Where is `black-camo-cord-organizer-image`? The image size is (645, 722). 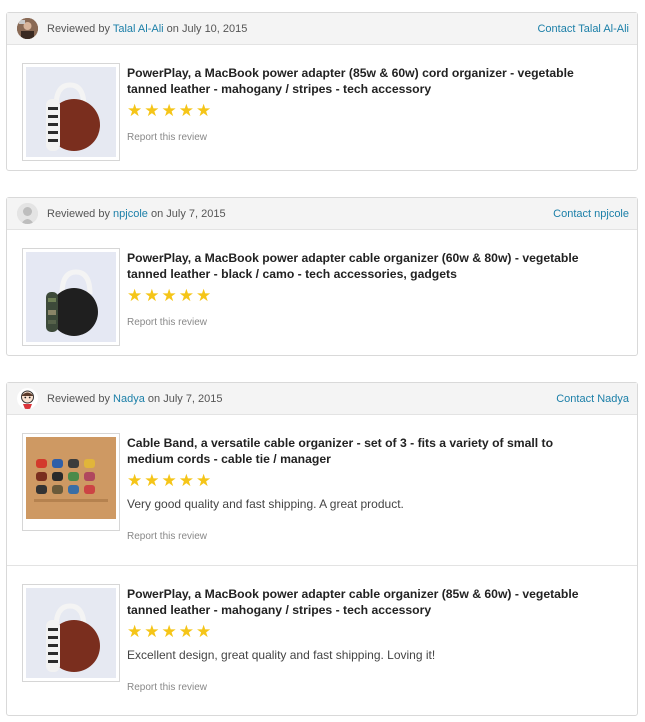 black-camo-cord-organizer-image is located at coordinates (71, 297).